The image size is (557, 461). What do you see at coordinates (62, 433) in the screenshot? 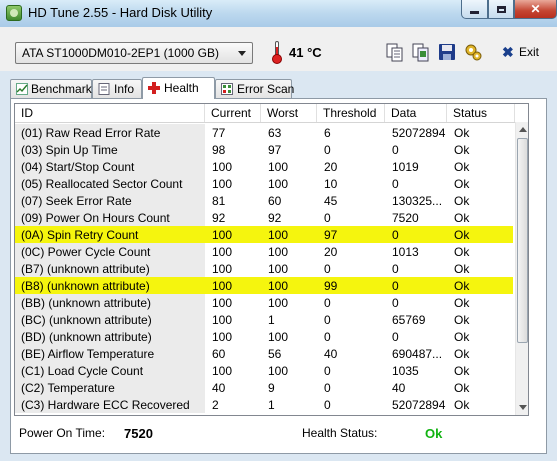
I see `power-on-time-label: Power On Time:` at bounding box center [62, 433].